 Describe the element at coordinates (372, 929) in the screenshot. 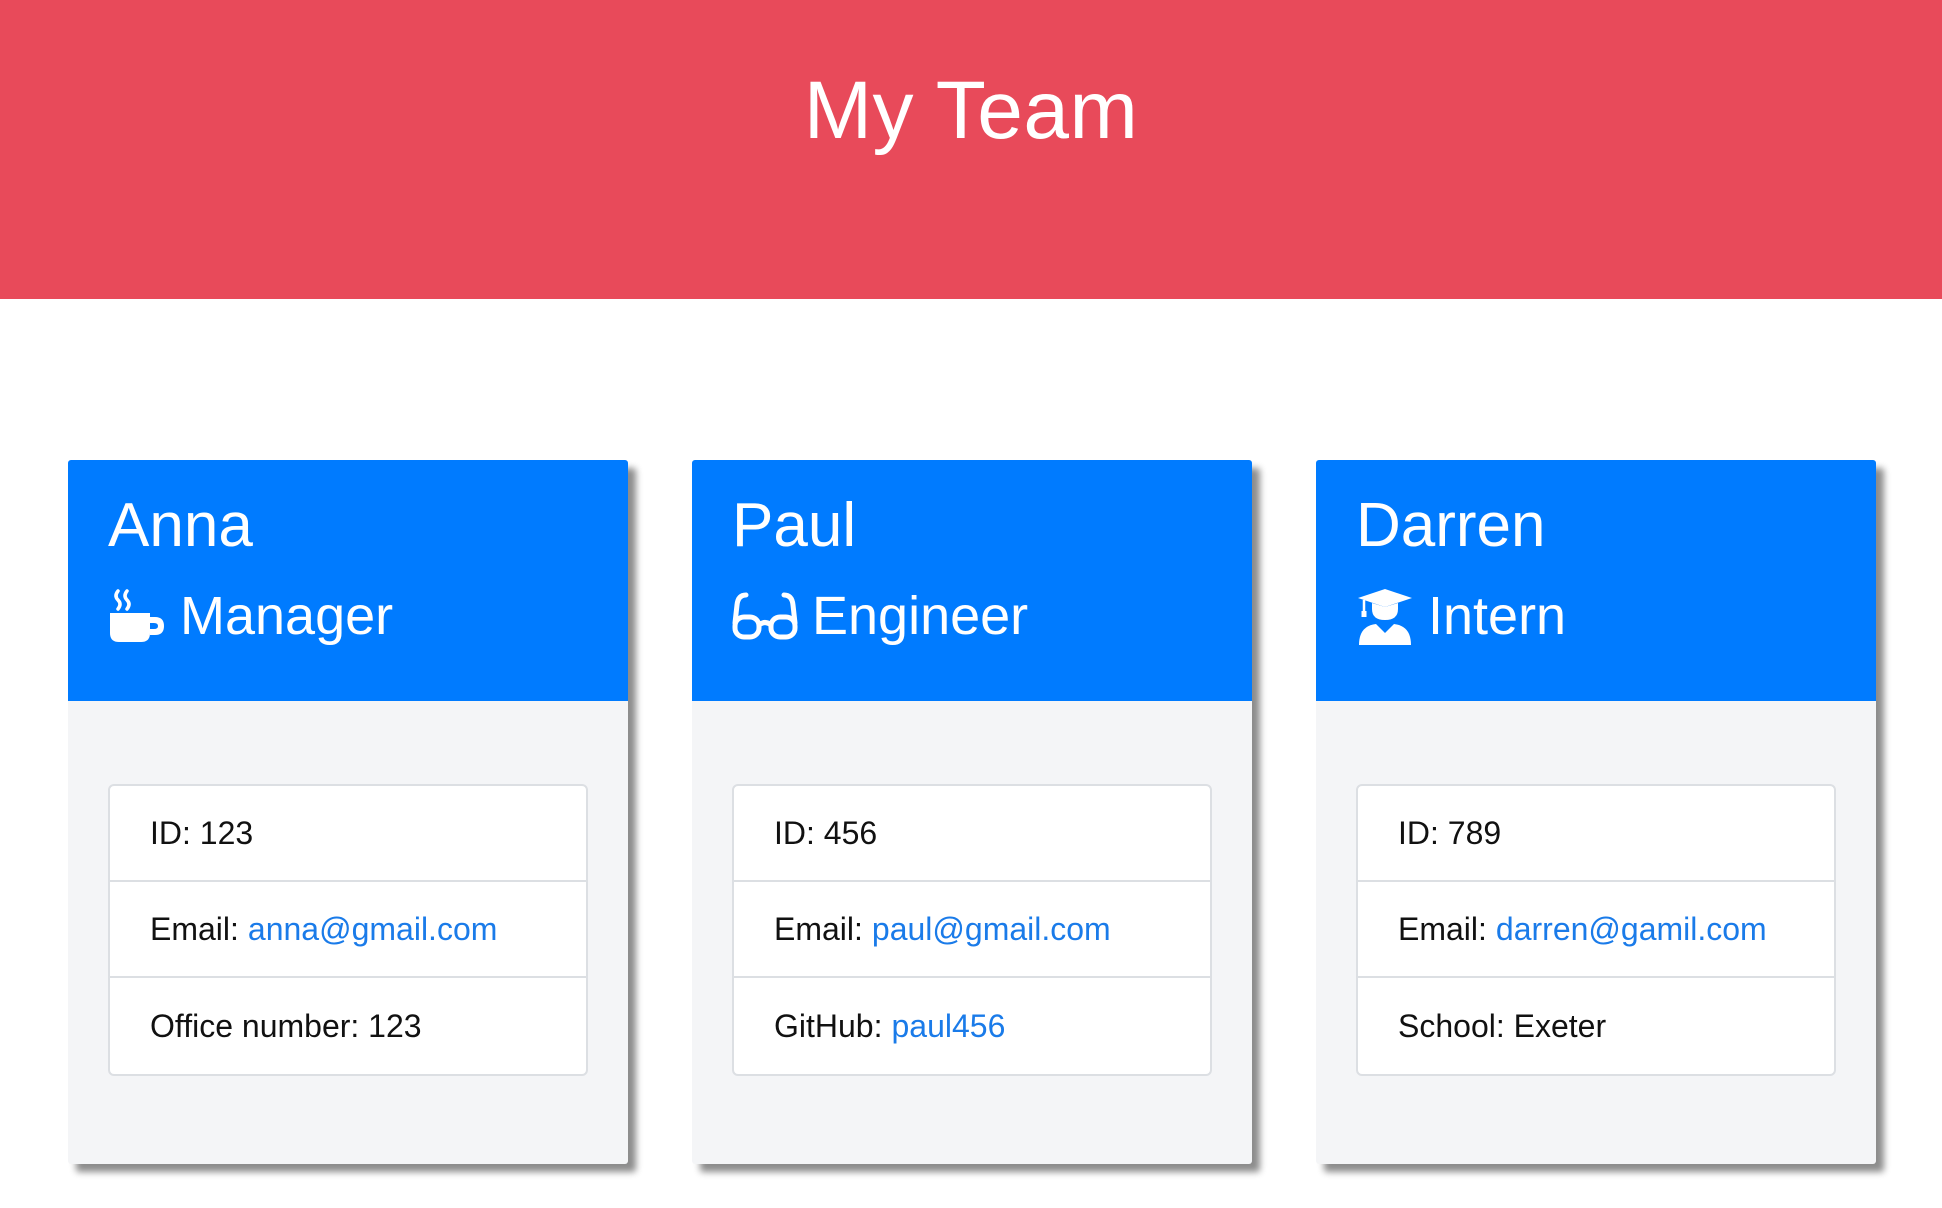

I see `email-link: anna@gmail.com` at that location.